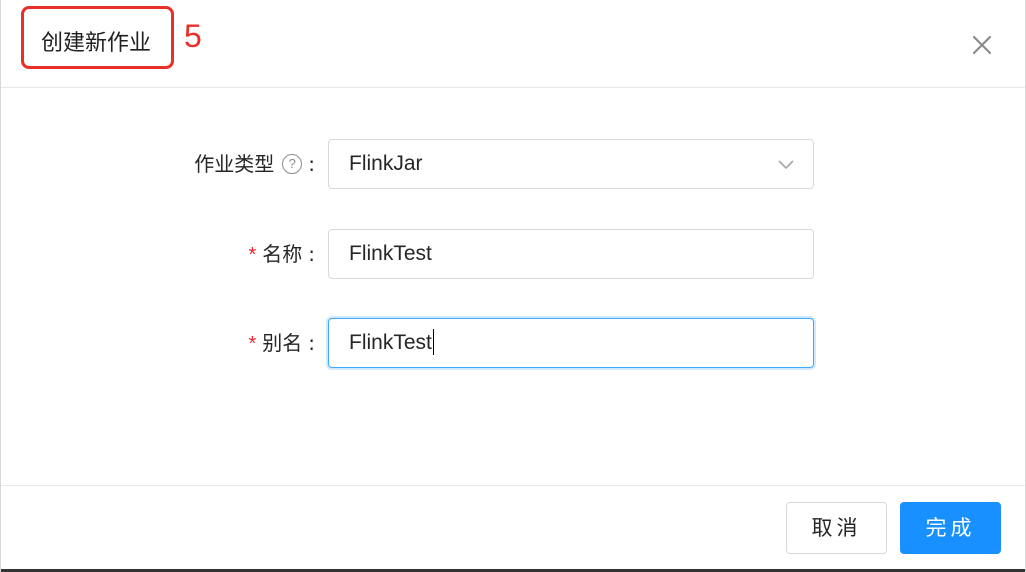  Describe the element at coordinates (390, 253) in the screenshot. I see `name-input-value: FlinkTest` at that location.